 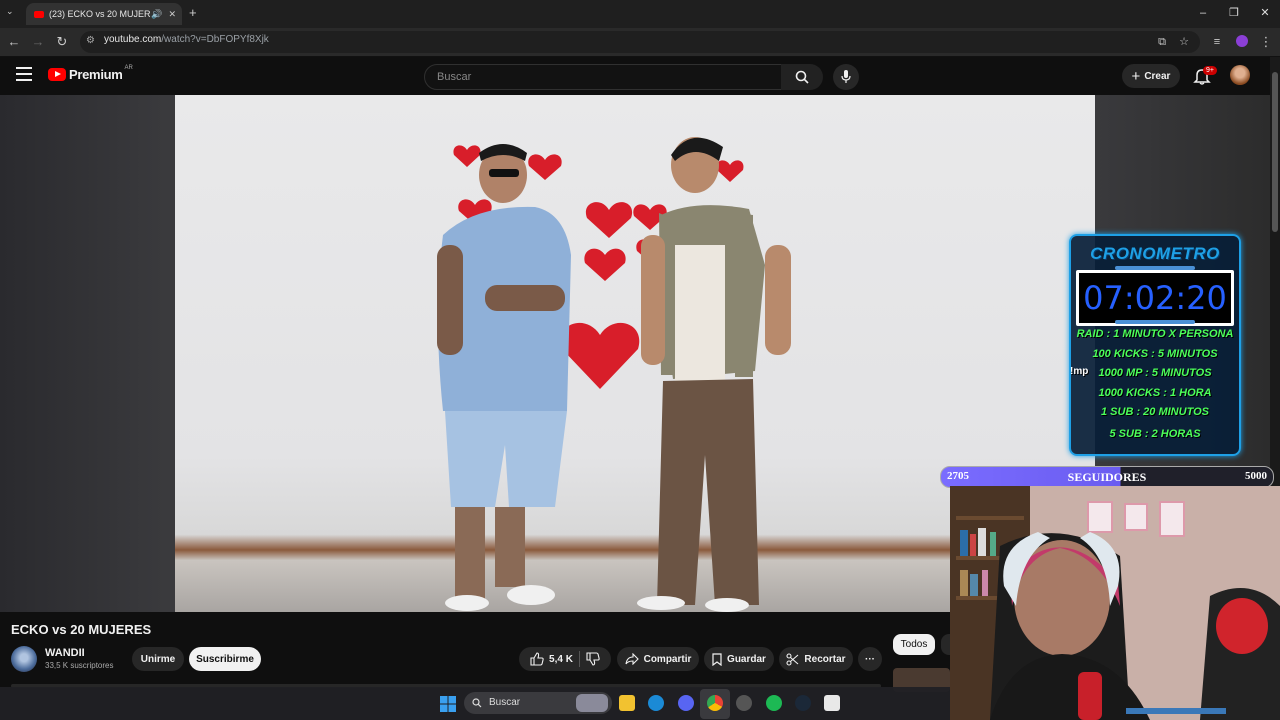 I want to click on search-icon, so click(x=802, y=77).